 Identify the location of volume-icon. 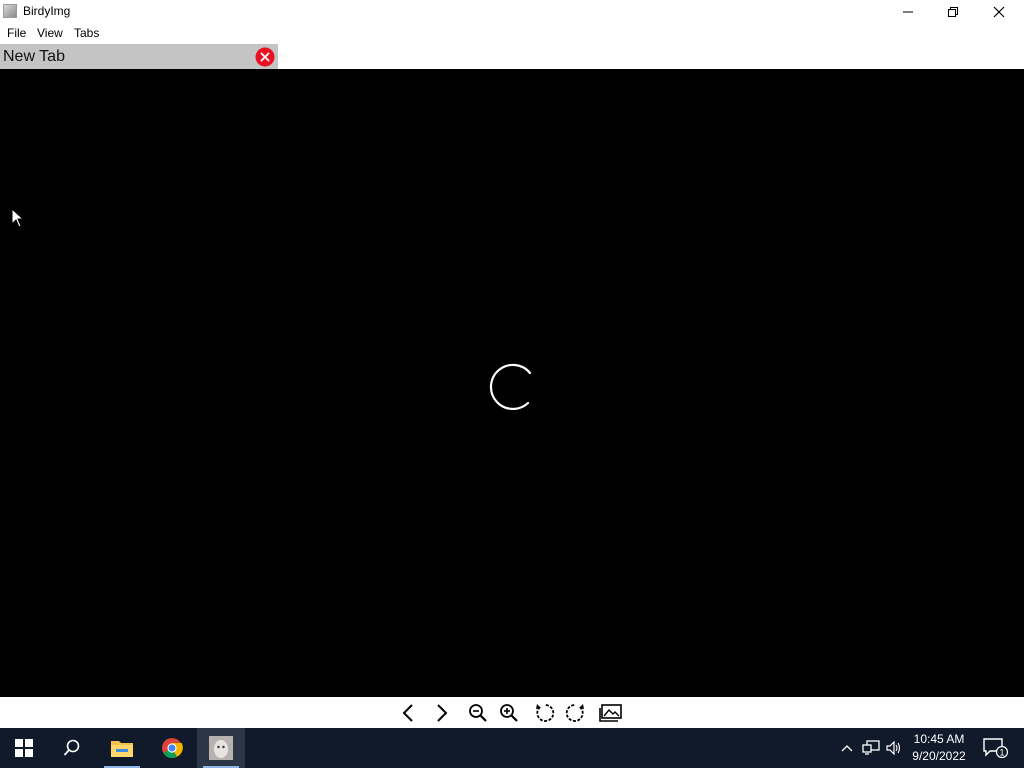
(893, 748).